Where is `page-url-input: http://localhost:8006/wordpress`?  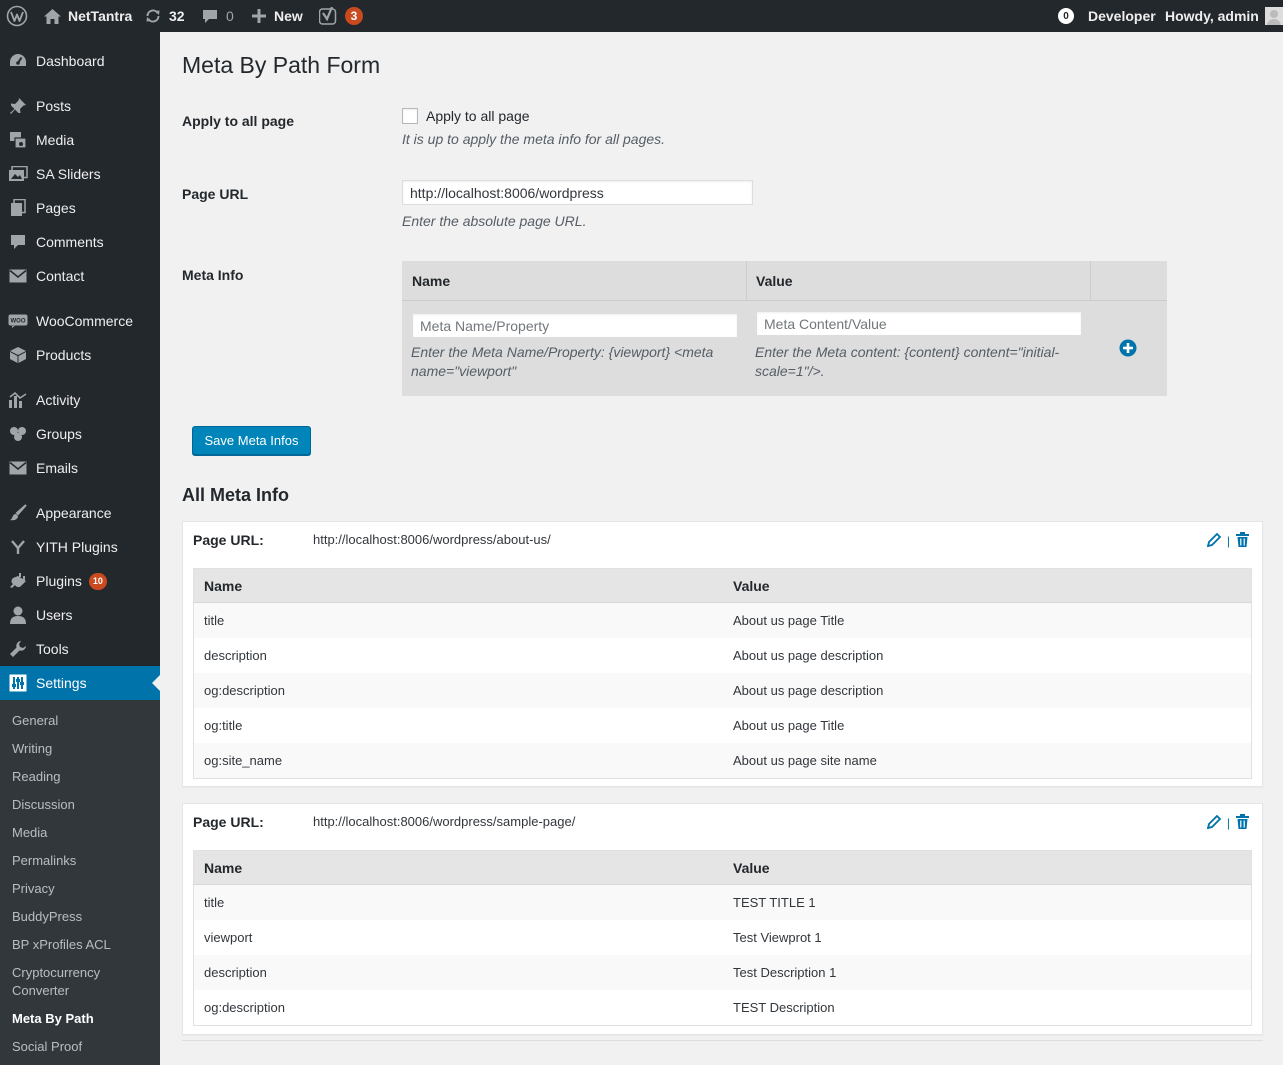 page-url-input: http://localhost:8006/wordpress is located at coordinates (577, 192).